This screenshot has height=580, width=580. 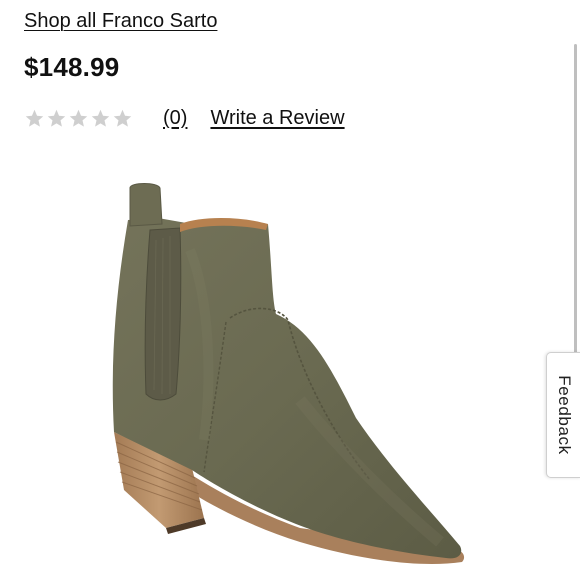 I want to click on scrollbar, so click(x=575, y=204).